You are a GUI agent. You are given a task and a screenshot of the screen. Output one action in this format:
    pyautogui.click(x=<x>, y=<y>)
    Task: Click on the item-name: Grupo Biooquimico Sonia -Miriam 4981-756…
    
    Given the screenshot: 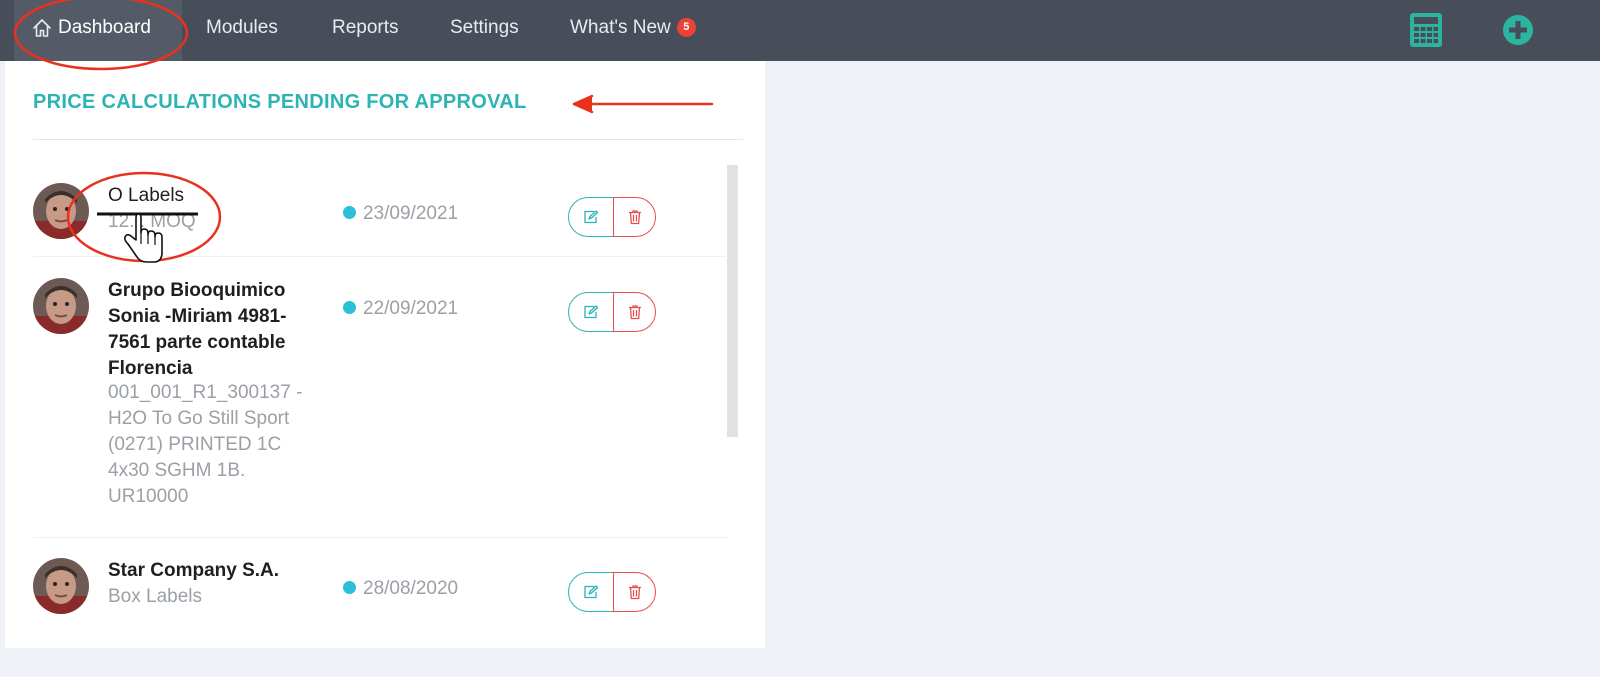 What is the action you would take?
    pyautogui.click(x=210, y=330)
    